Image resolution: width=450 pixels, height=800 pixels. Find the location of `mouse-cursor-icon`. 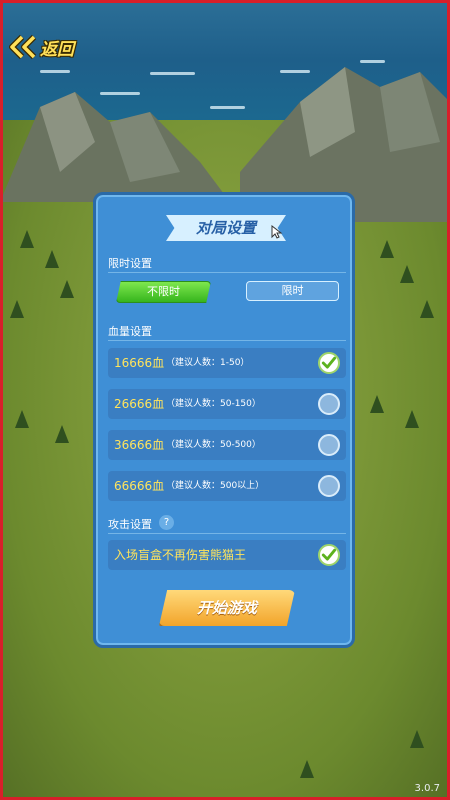

mouse-cursor-icon is located at coordinates (277, 232).